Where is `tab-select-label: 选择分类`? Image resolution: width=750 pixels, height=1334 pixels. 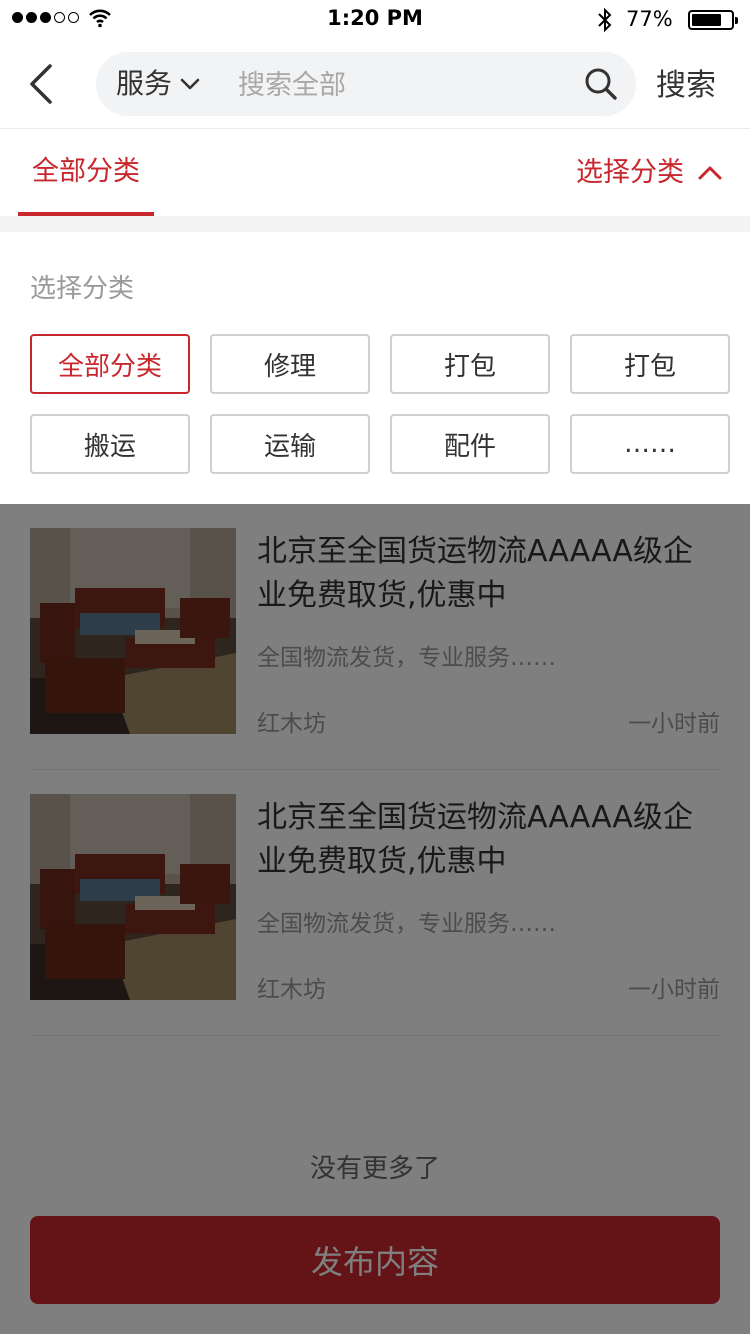 tab-select-label: 选择分类 is located at coordinates (630, 172).